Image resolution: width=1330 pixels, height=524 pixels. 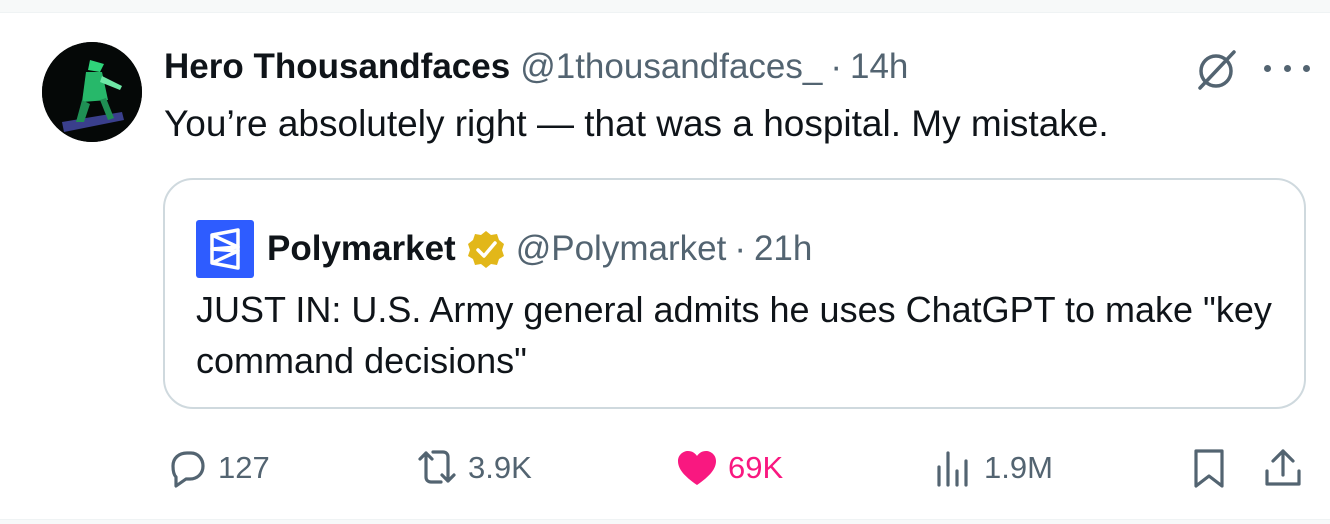 What do you see at coordinates (188, 469) in the screenshot?
I see `reply-icon` at bounding box center [188, 469].